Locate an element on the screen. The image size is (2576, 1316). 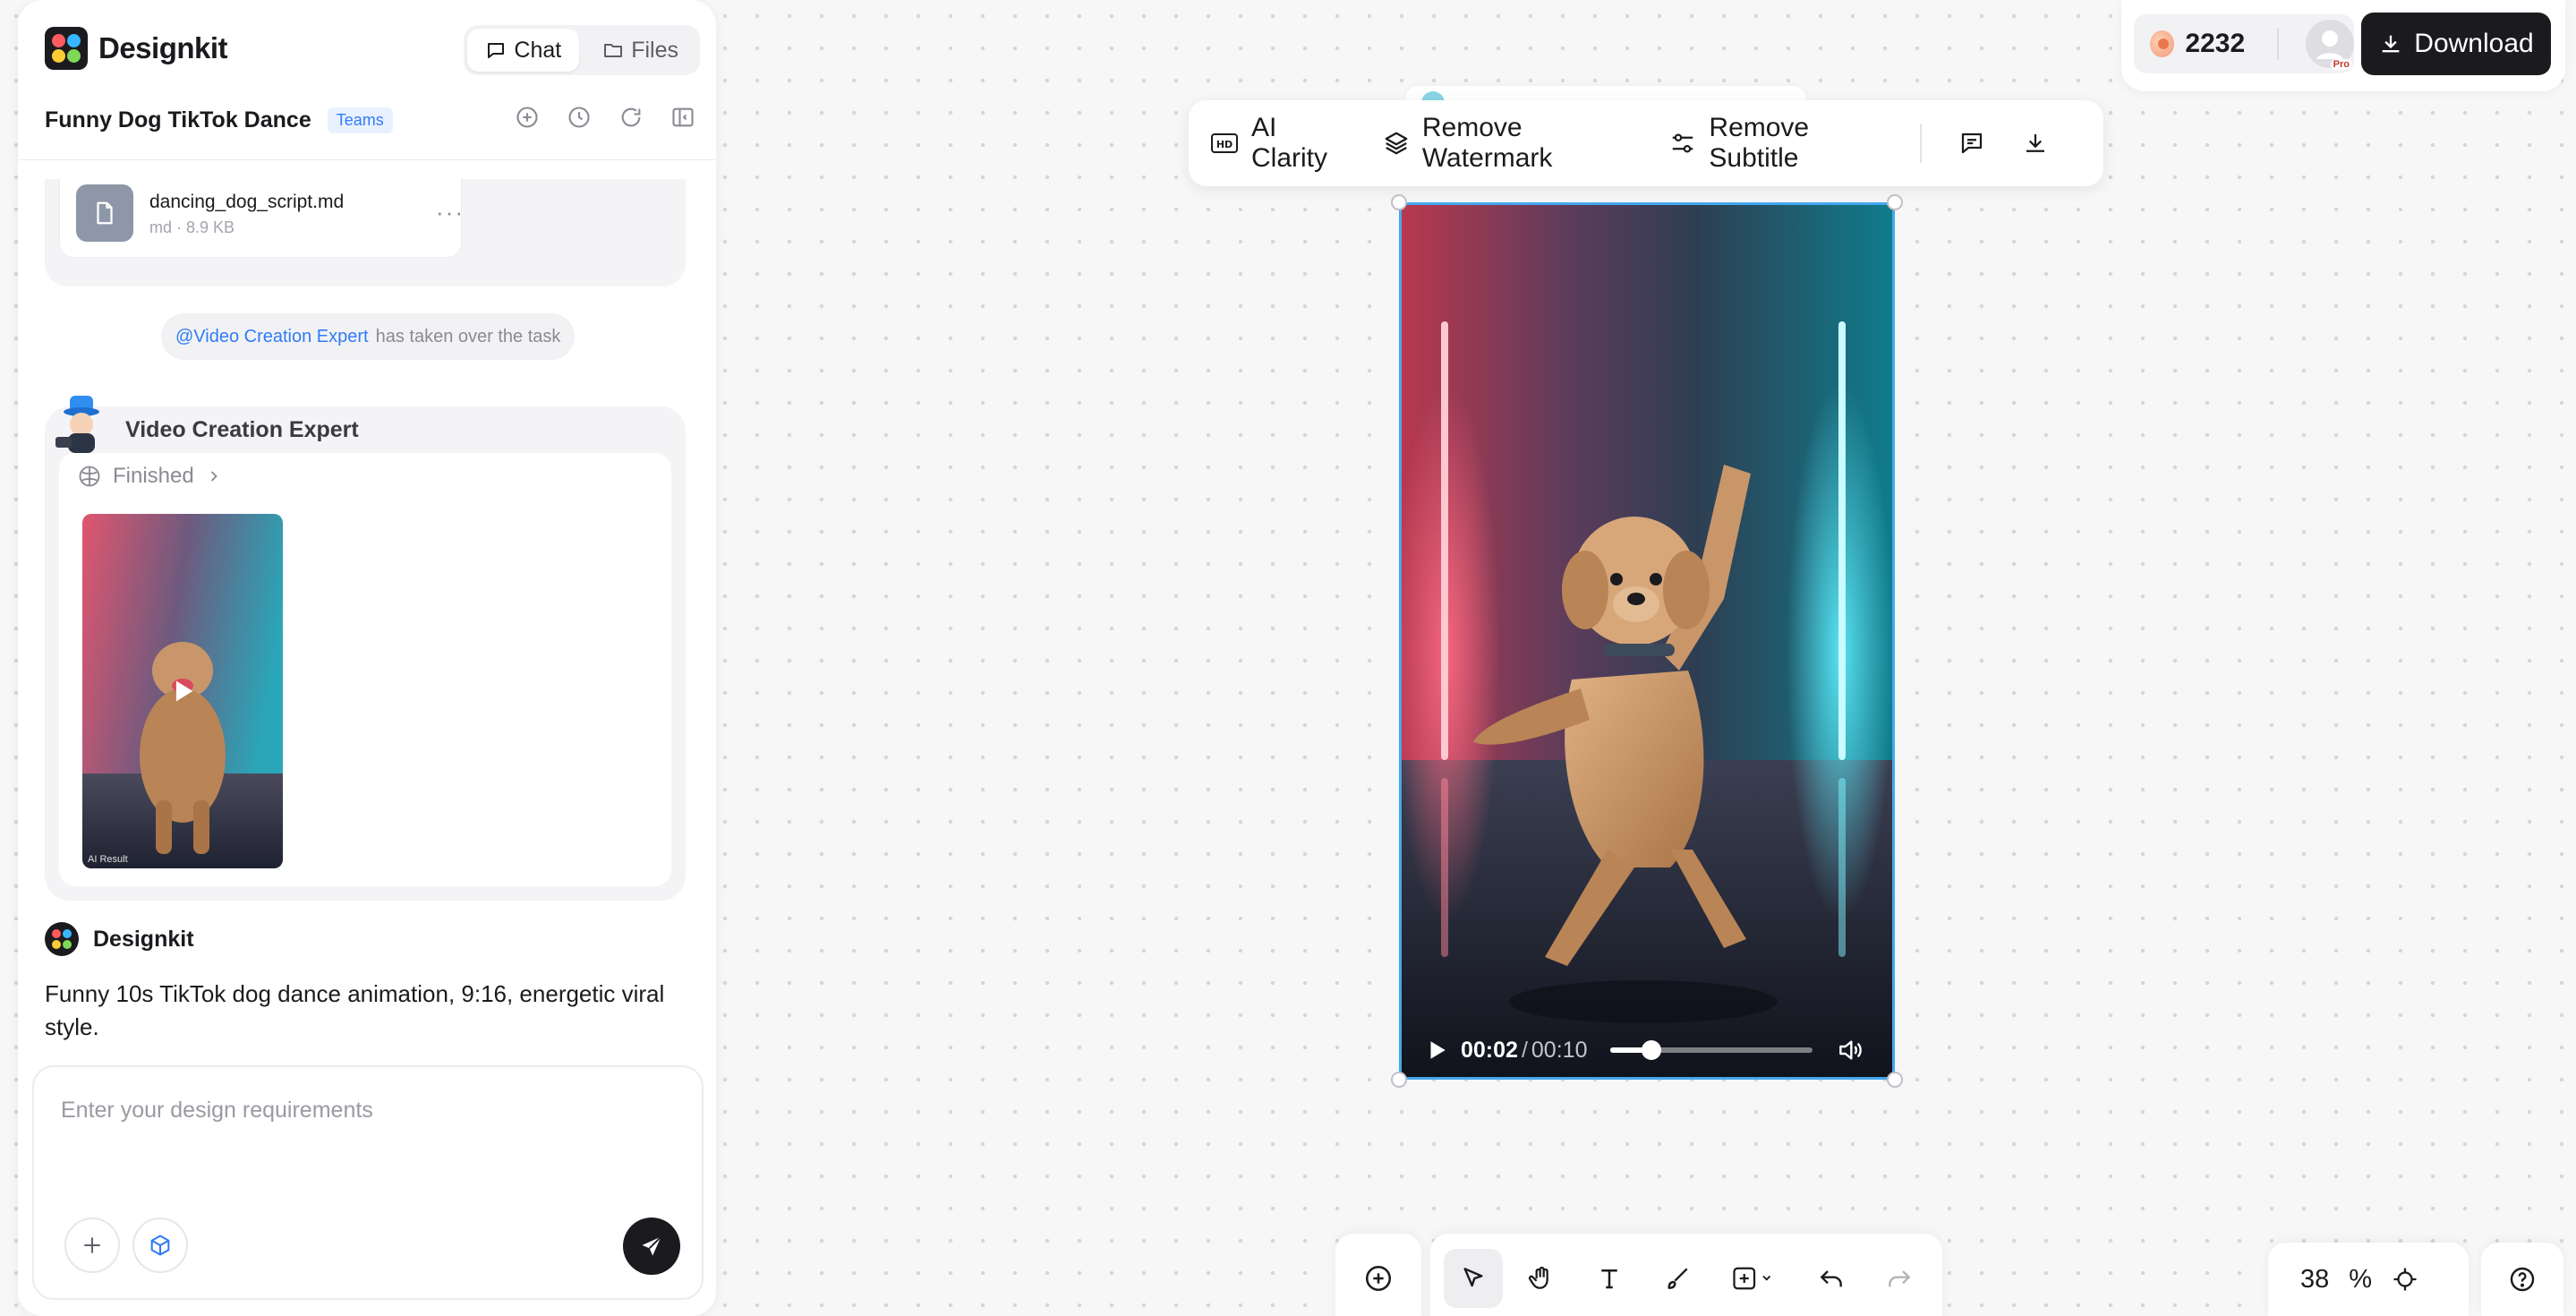
download-button: Download is located at coordinates (2456, 44).